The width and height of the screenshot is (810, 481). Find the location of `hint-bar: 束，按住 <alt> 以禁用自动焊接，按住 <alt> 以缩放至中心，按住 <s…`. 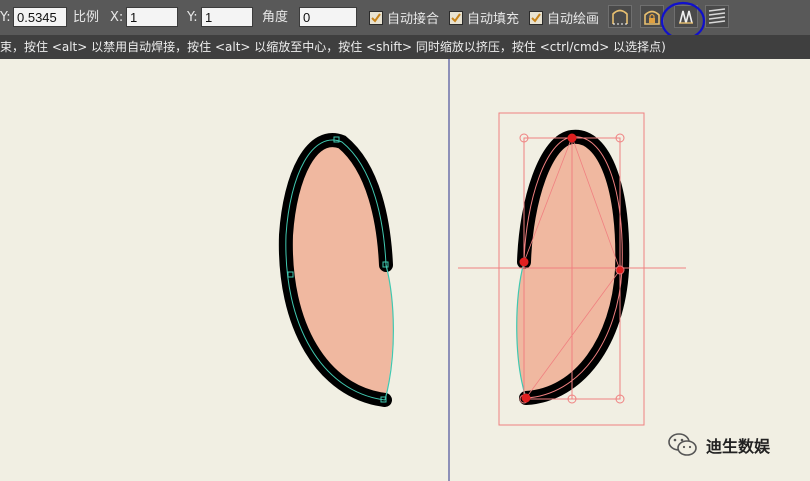

hint-bar: 束，按住 <alt> 以禁用自动焊接，按住 <alt> 以缩放至中心，按住 <s… is located at coordinates (405, 47).